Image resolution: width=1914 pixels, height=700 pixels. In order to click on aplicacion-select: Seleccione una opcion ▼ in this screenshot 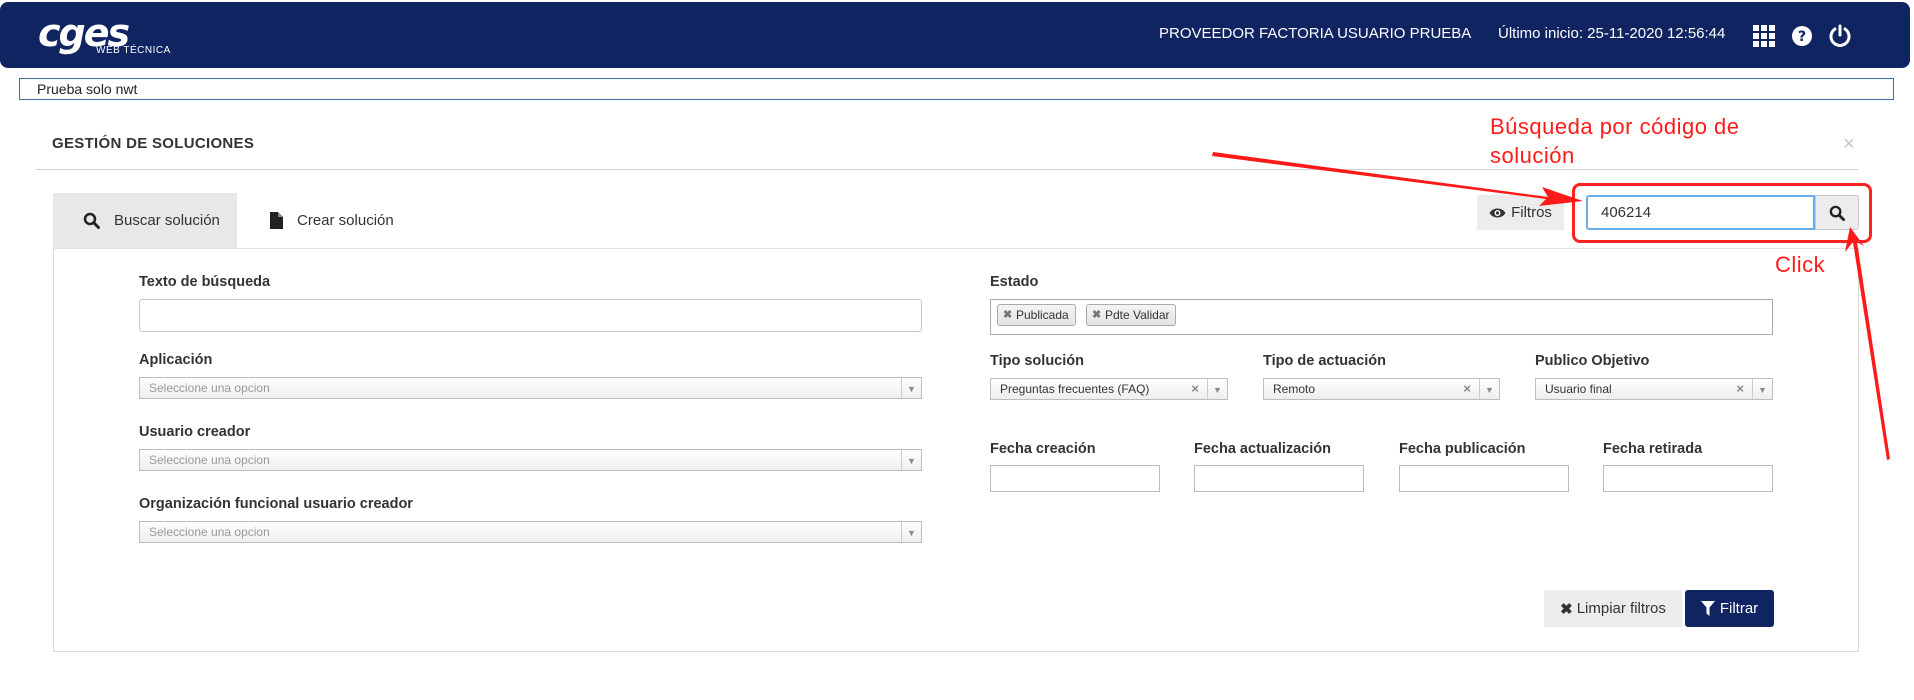, I will do `click(530, 388)`.